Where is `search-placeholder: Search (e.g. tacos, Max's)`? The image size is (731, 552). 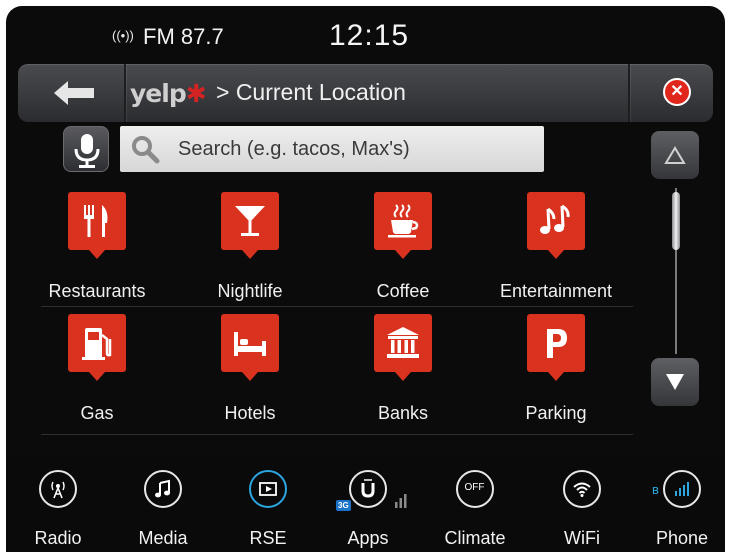 search-placeholder: Search (e.g. tacos, Max's) is located at coordinates (294, 149).